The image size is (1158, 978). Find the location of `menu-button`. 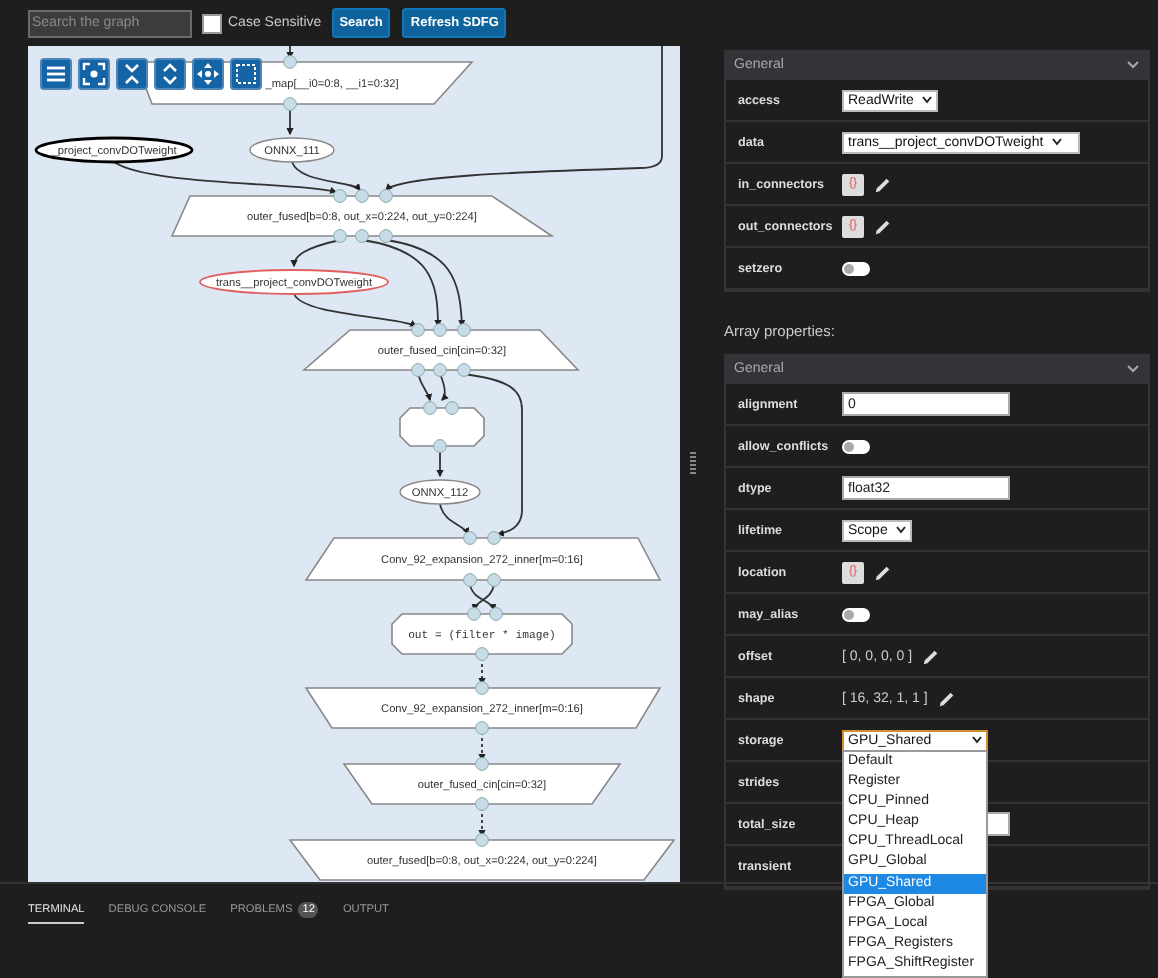

menu-button is located at coordinates (56, 74).